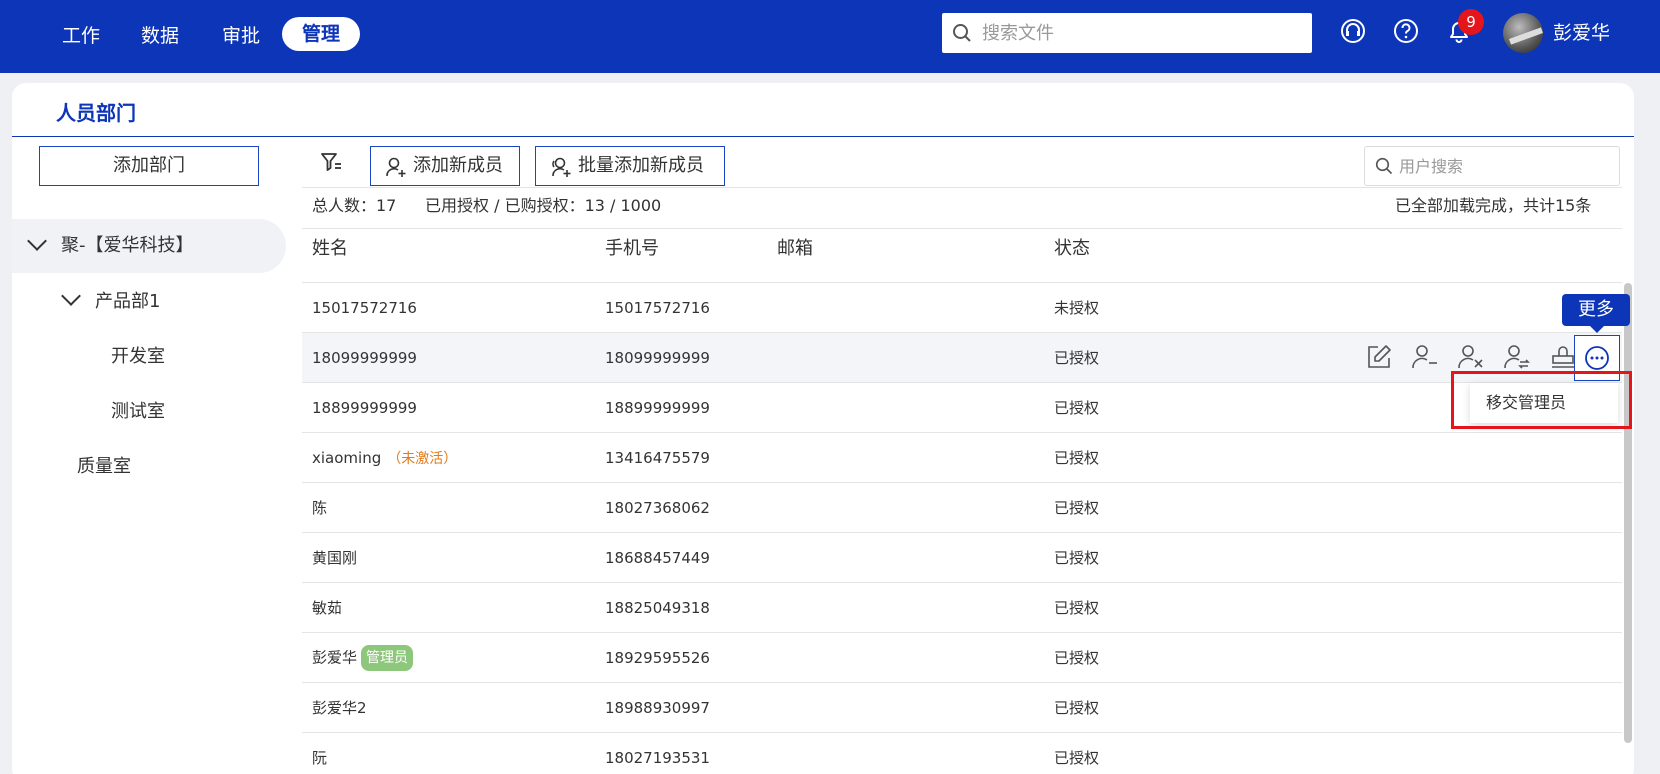 This screenshot has height=774, width=1660. What do you see at coordinates (962, 558) in the screenshot?
I see `table-row: 黄国刚 18688457449 已授权` at bounding box center [962, 558].